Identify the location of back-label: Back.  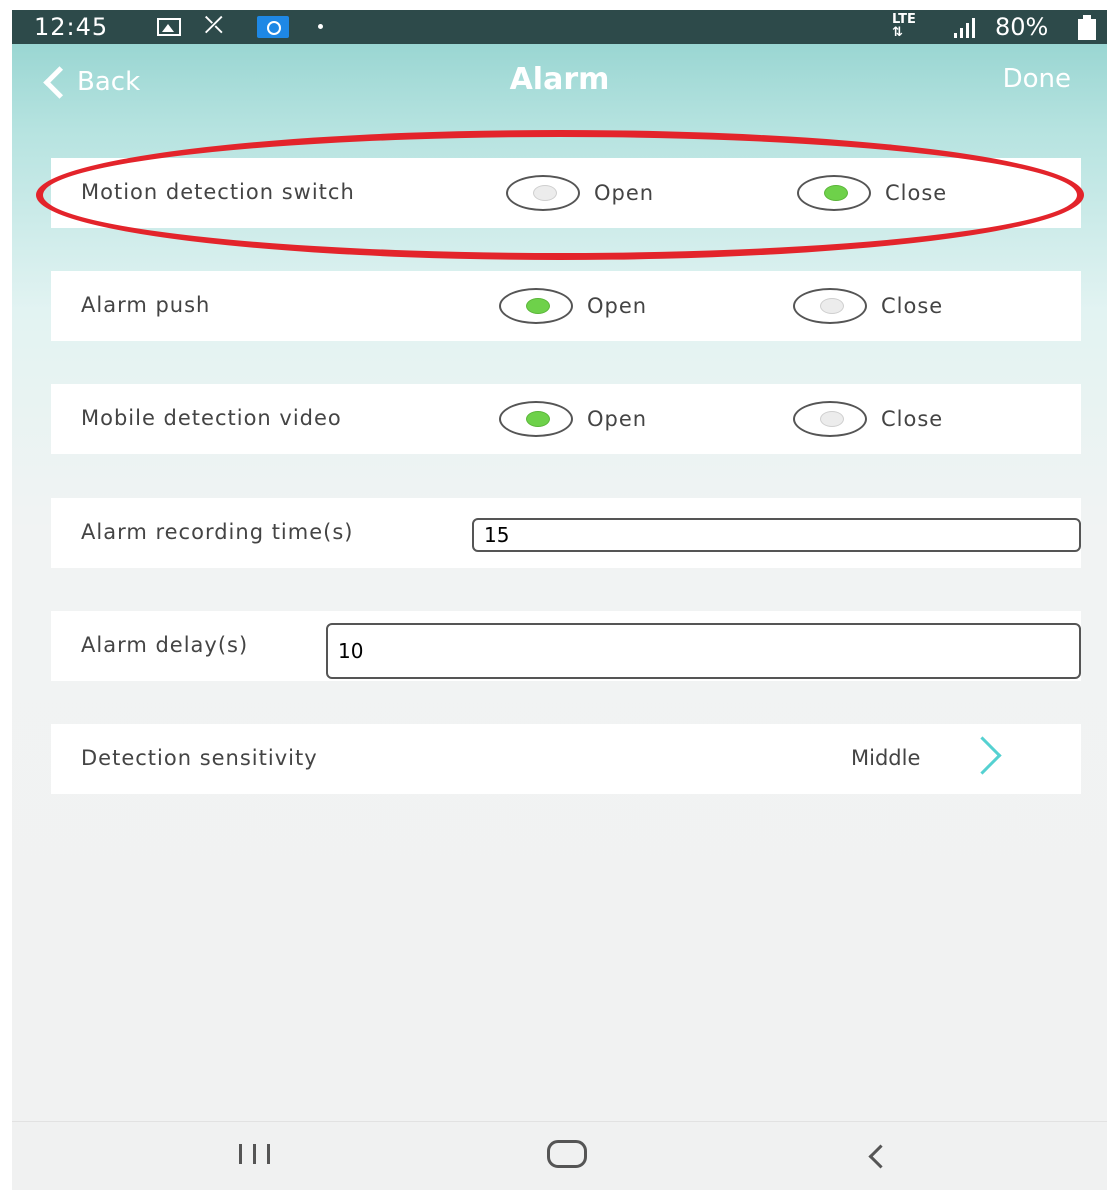
(109, 82).